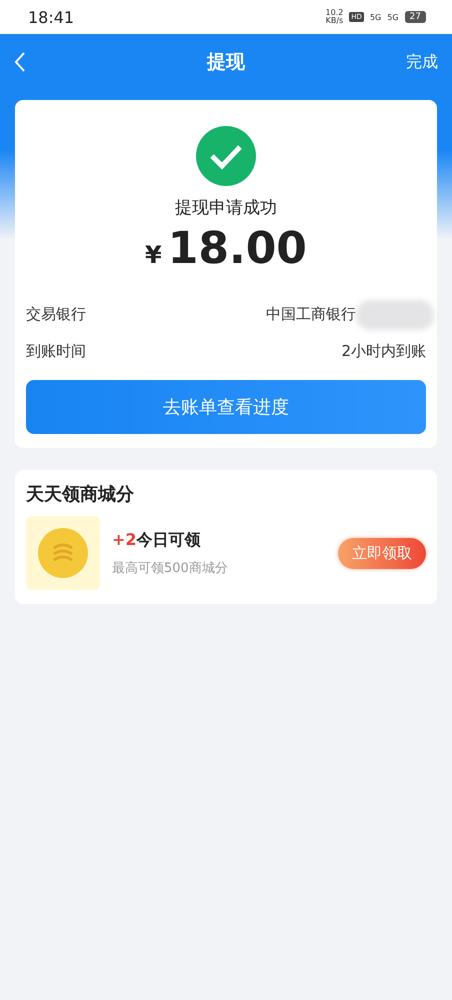 The width and height of the screenshot is (452, 1000). What do you see at coordinates (226, 62) in the screenshot?
I see `page-title: 提现` at bounding box center [226, 62].